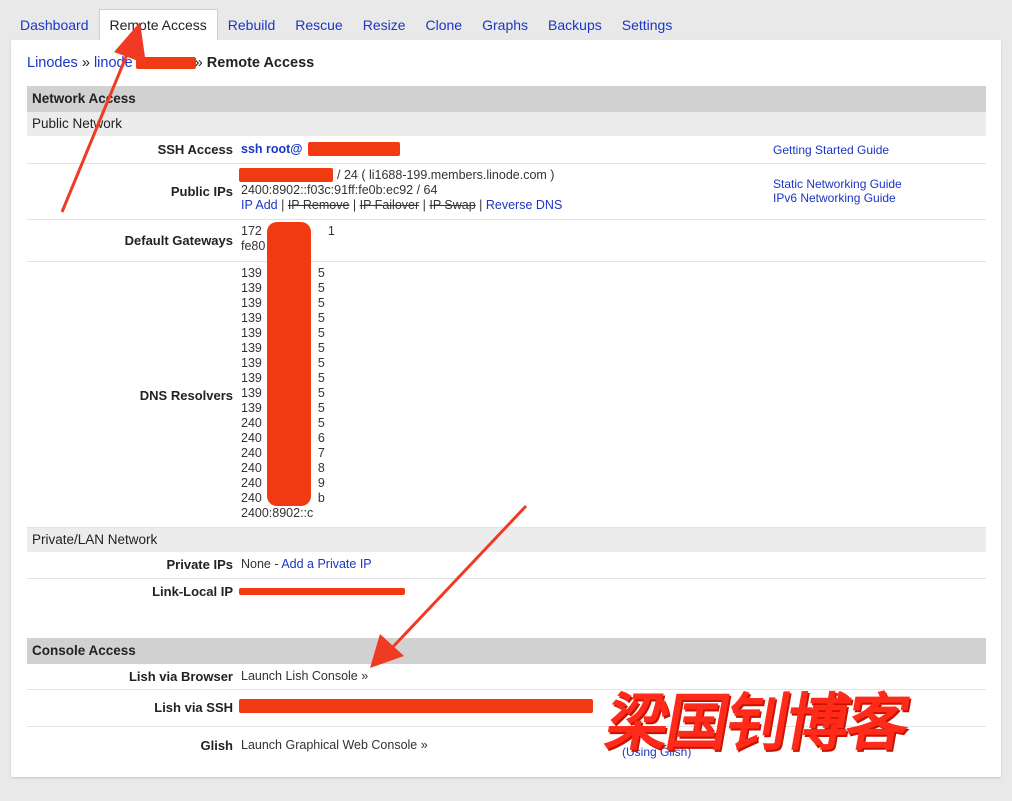  I want to click on ipv6-networking-guide-link: IPv6 Networking Guide, so click(834, 198).